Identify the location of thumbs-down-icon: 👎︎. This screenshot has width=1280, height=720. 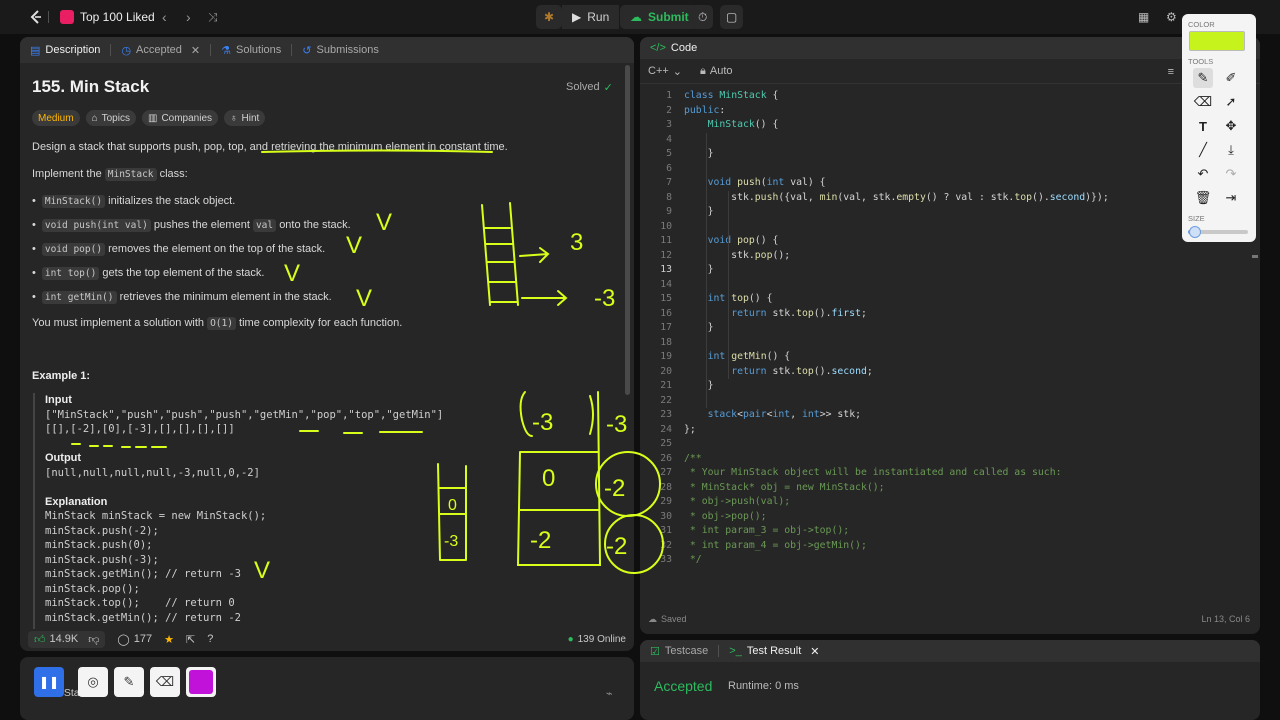
(93, 639).